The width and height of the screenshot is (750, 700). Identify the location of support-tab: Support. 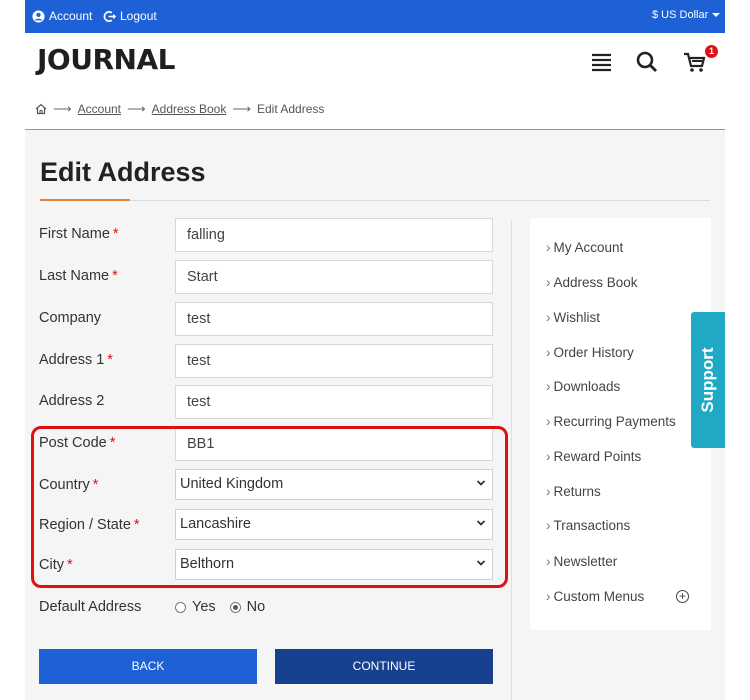
(708, 380).